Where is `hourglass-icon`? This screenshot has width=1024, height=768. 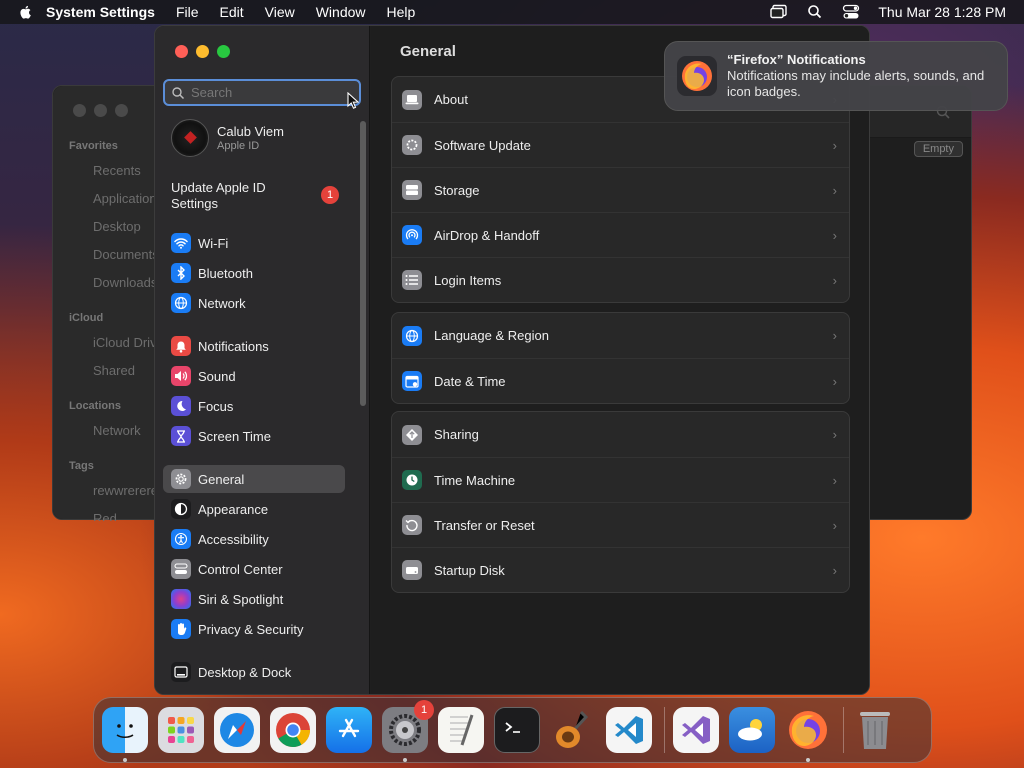
hourglass-icon is located at coordinates (181, 436).